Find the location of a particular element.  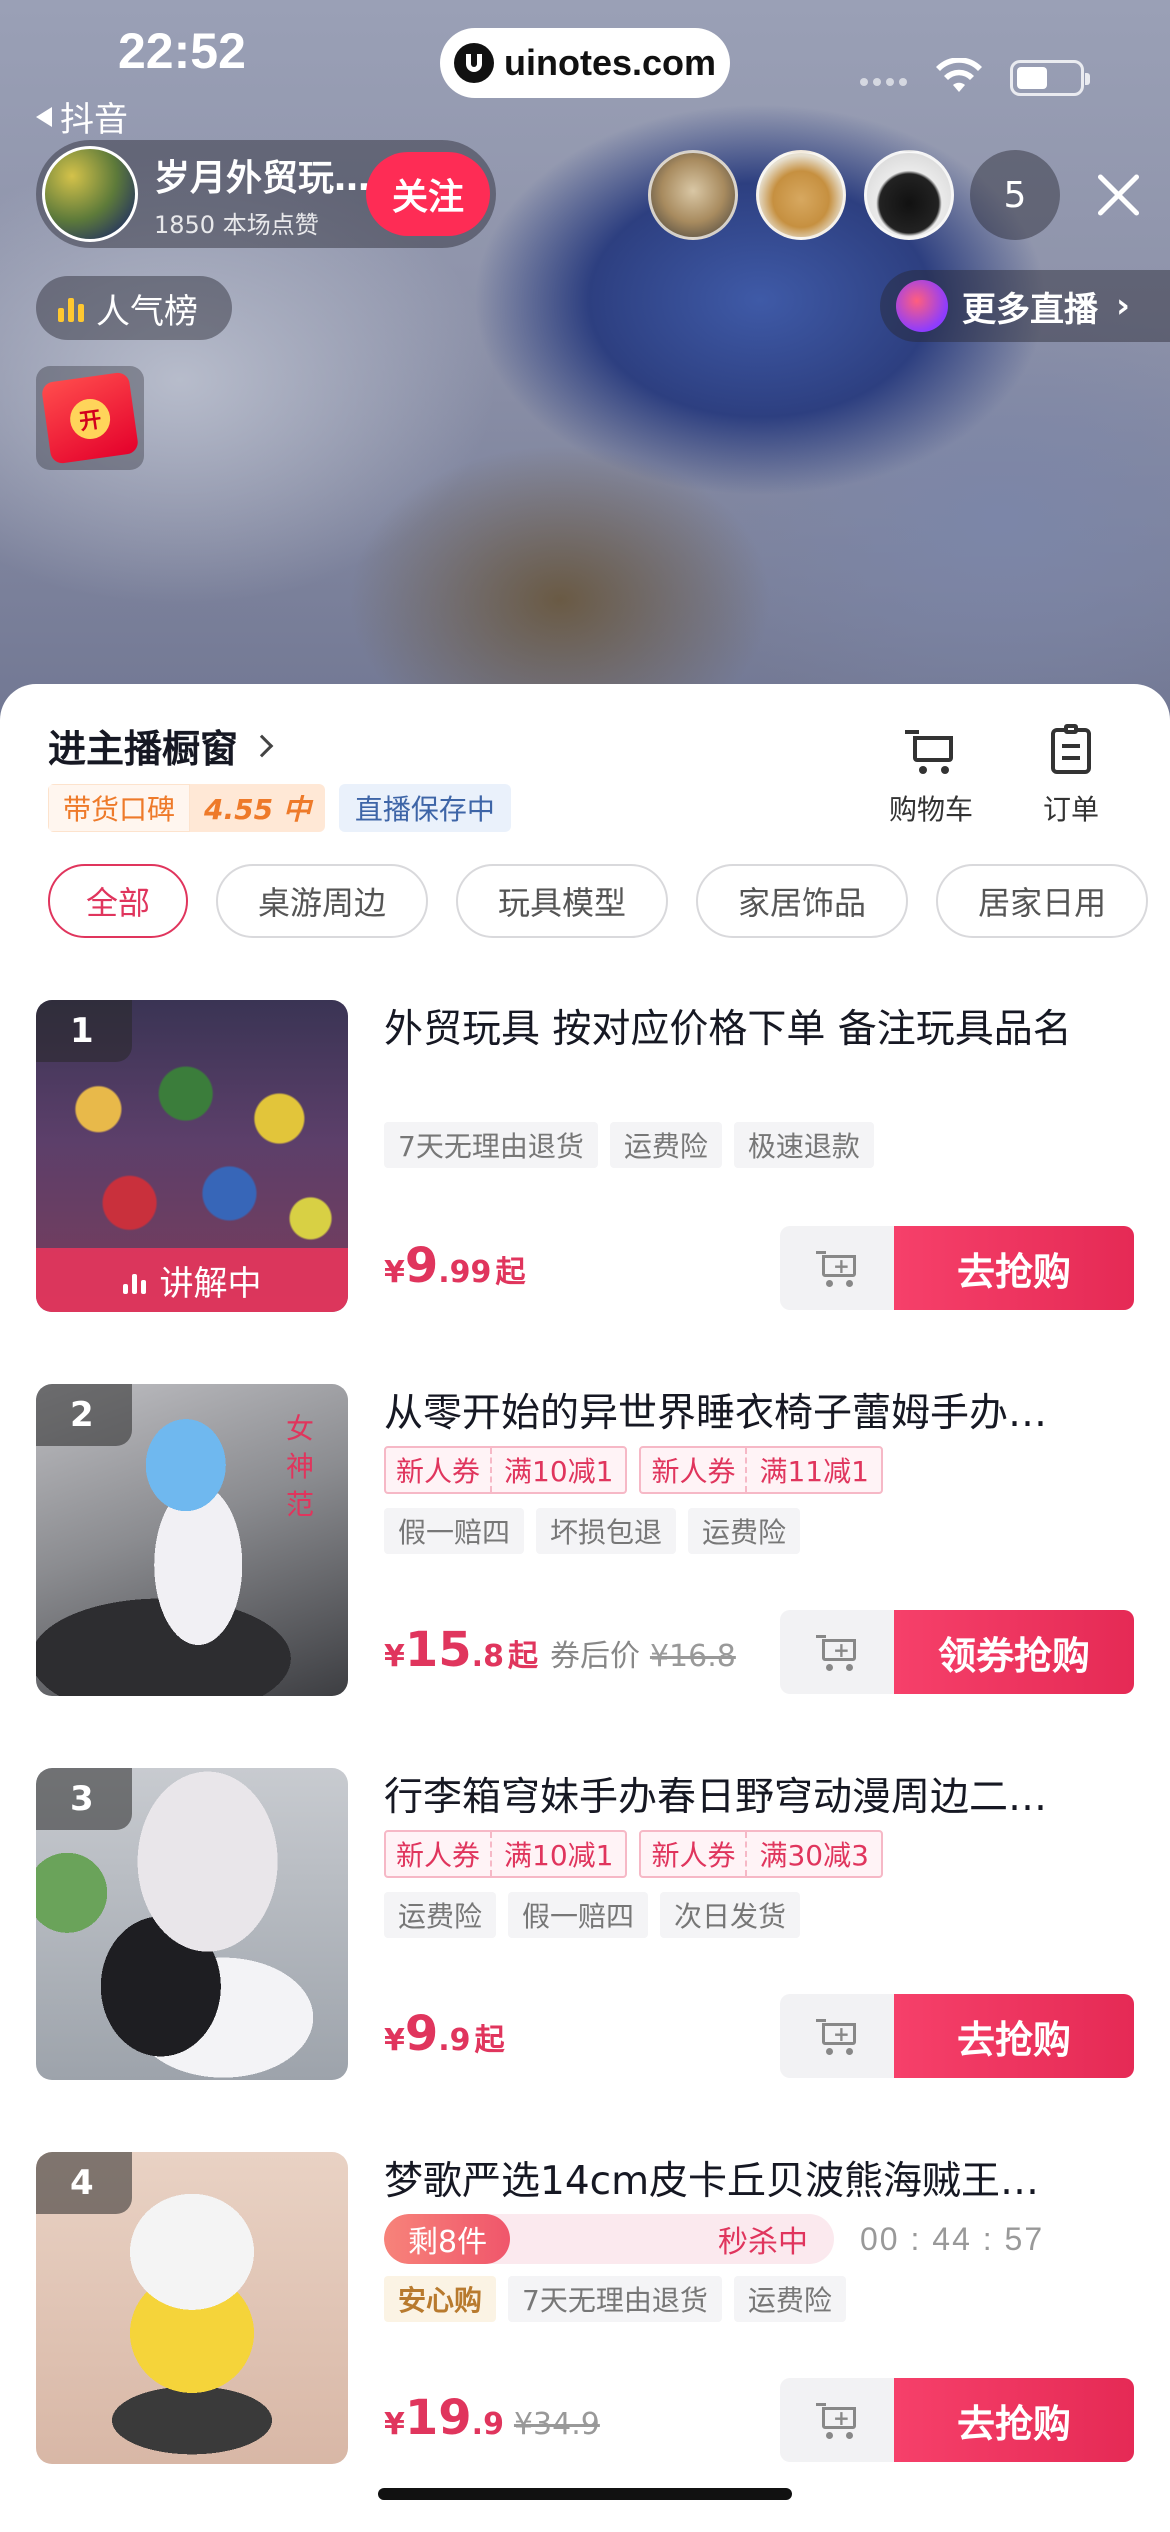

product-price: ¥9.9 起 is located at coordinates (444, 2034).